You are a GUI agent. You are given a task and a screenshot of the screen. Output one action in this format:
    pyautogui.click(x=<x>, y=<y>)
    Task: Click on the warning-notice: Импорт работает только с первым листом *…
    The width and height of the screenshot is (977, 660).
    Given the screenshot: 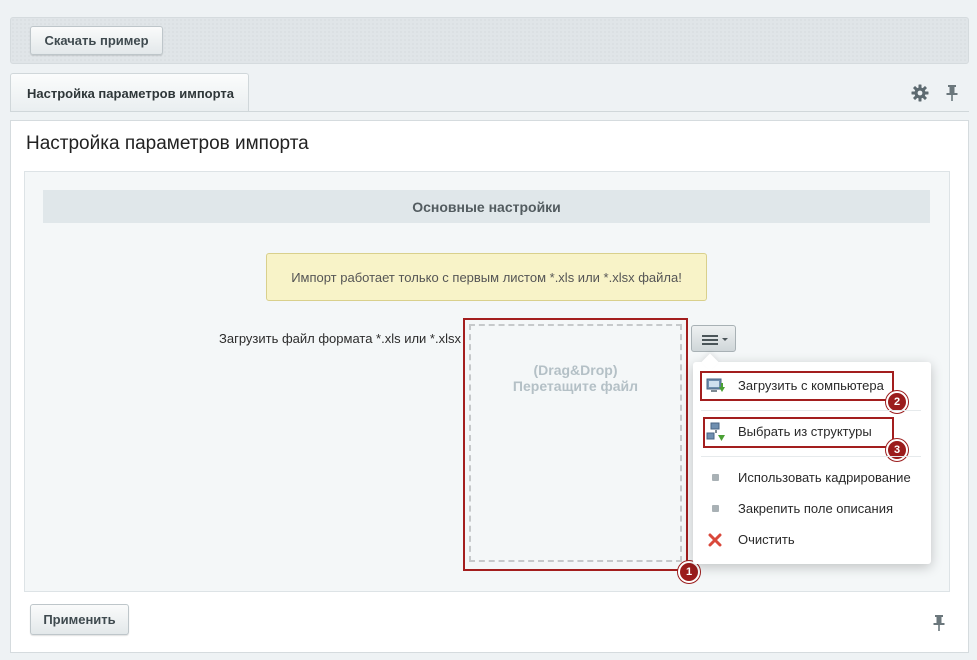 What is the action you would take?
    pyautogui.click(x=486, y=277)
    